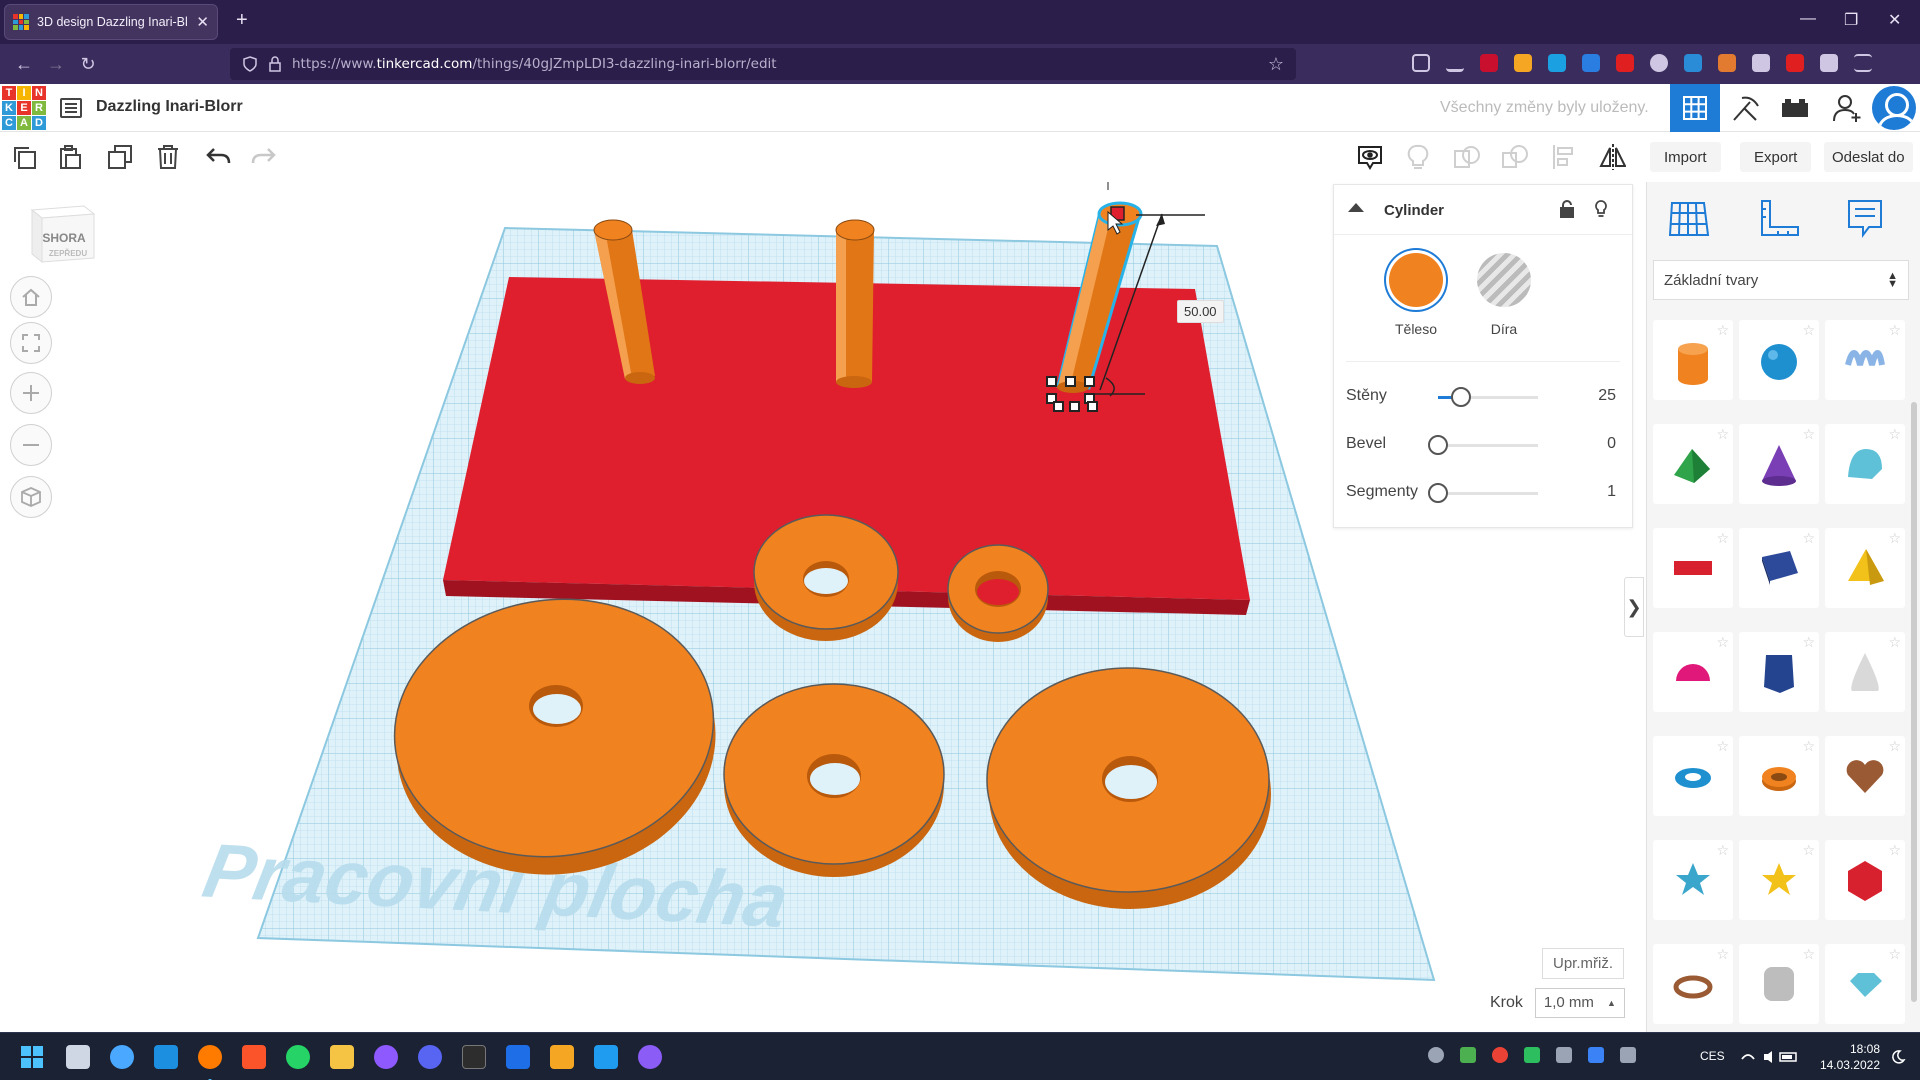 This screenshot has width=1920, height=1080. I want to click on library-scrollbar, so click(1914, 702).